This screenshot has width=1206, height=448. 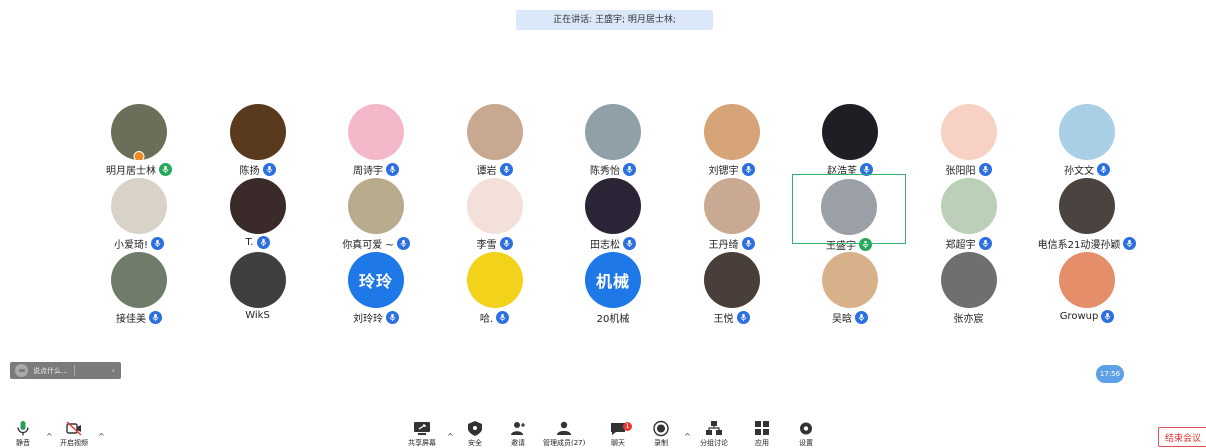 I want to click on participant-tile: 郑超宇, so click(x=969, y=211).